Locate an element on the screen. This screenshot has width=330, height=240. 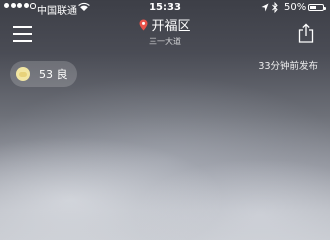
aqi-value: 53 良 is located at coordinates (53, 74).